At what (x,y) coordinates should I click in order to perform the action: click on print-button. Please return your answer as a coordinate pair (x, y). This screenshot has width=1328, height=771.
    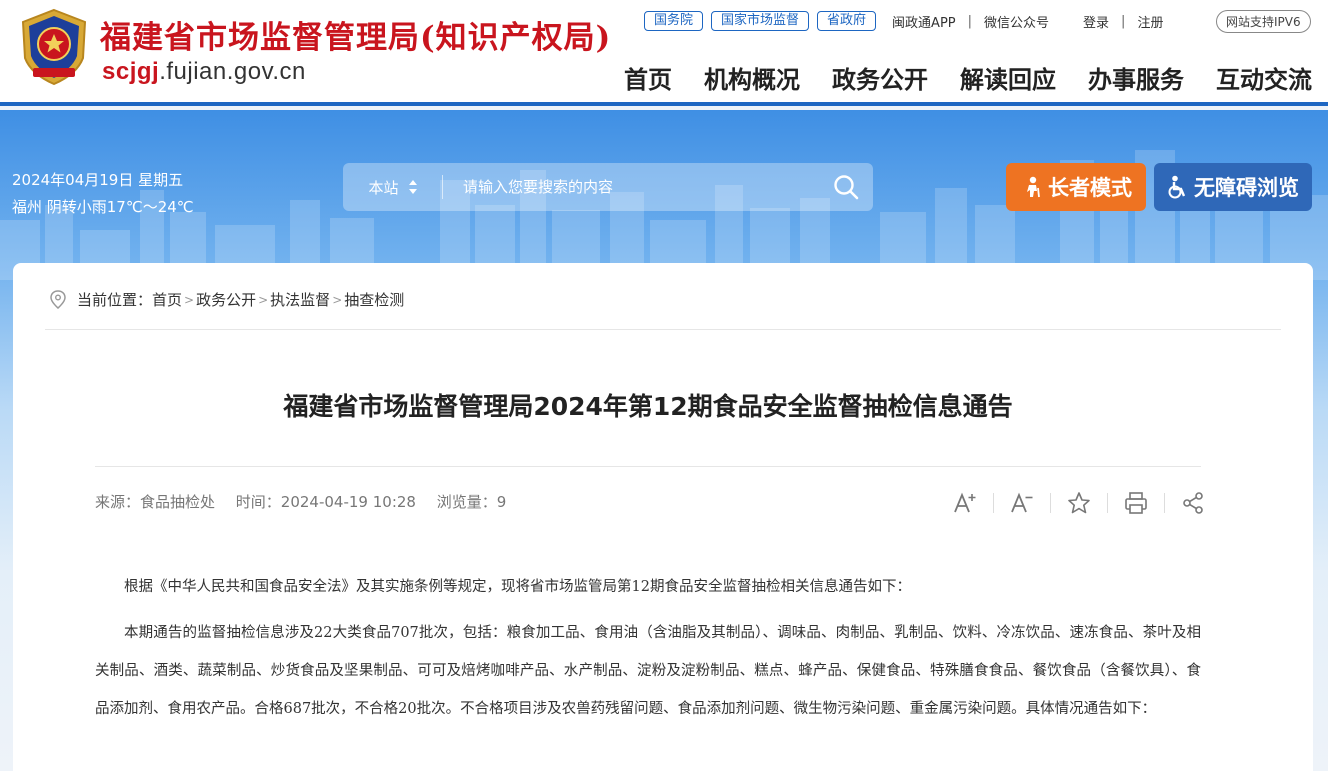
    Looking at the image, I should click on (1136, 503).